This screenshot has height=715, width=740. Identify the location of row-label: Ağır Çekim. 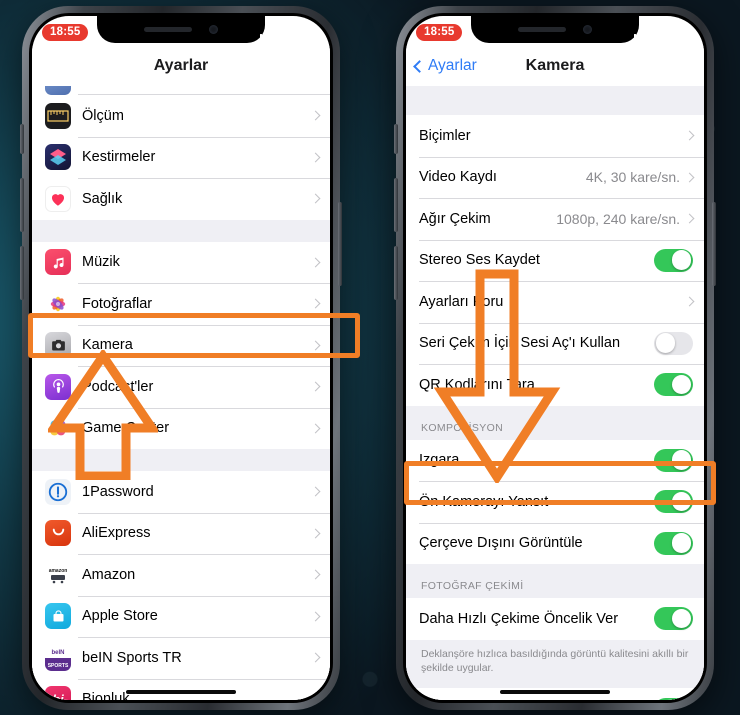
(455, 218).